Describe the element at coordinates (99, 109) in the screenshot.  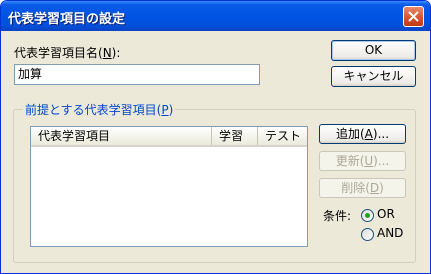
I see `prerequisite-group-title: 前提とする代表学習項目(P)` at that location.